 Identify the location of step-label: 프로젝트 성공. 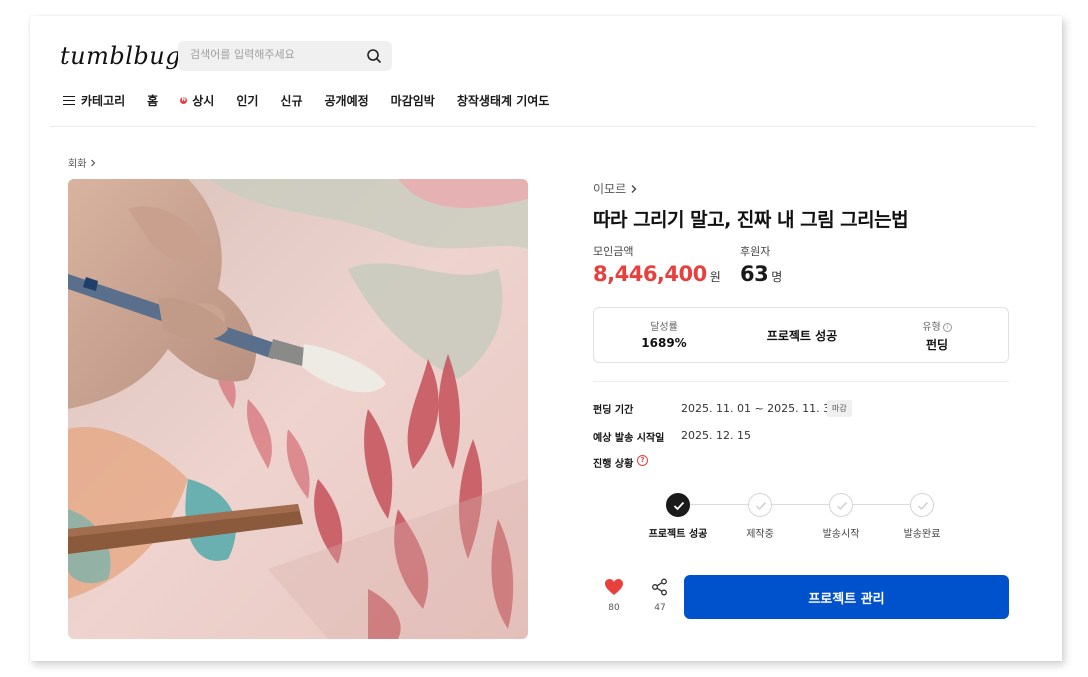
(678, 534).